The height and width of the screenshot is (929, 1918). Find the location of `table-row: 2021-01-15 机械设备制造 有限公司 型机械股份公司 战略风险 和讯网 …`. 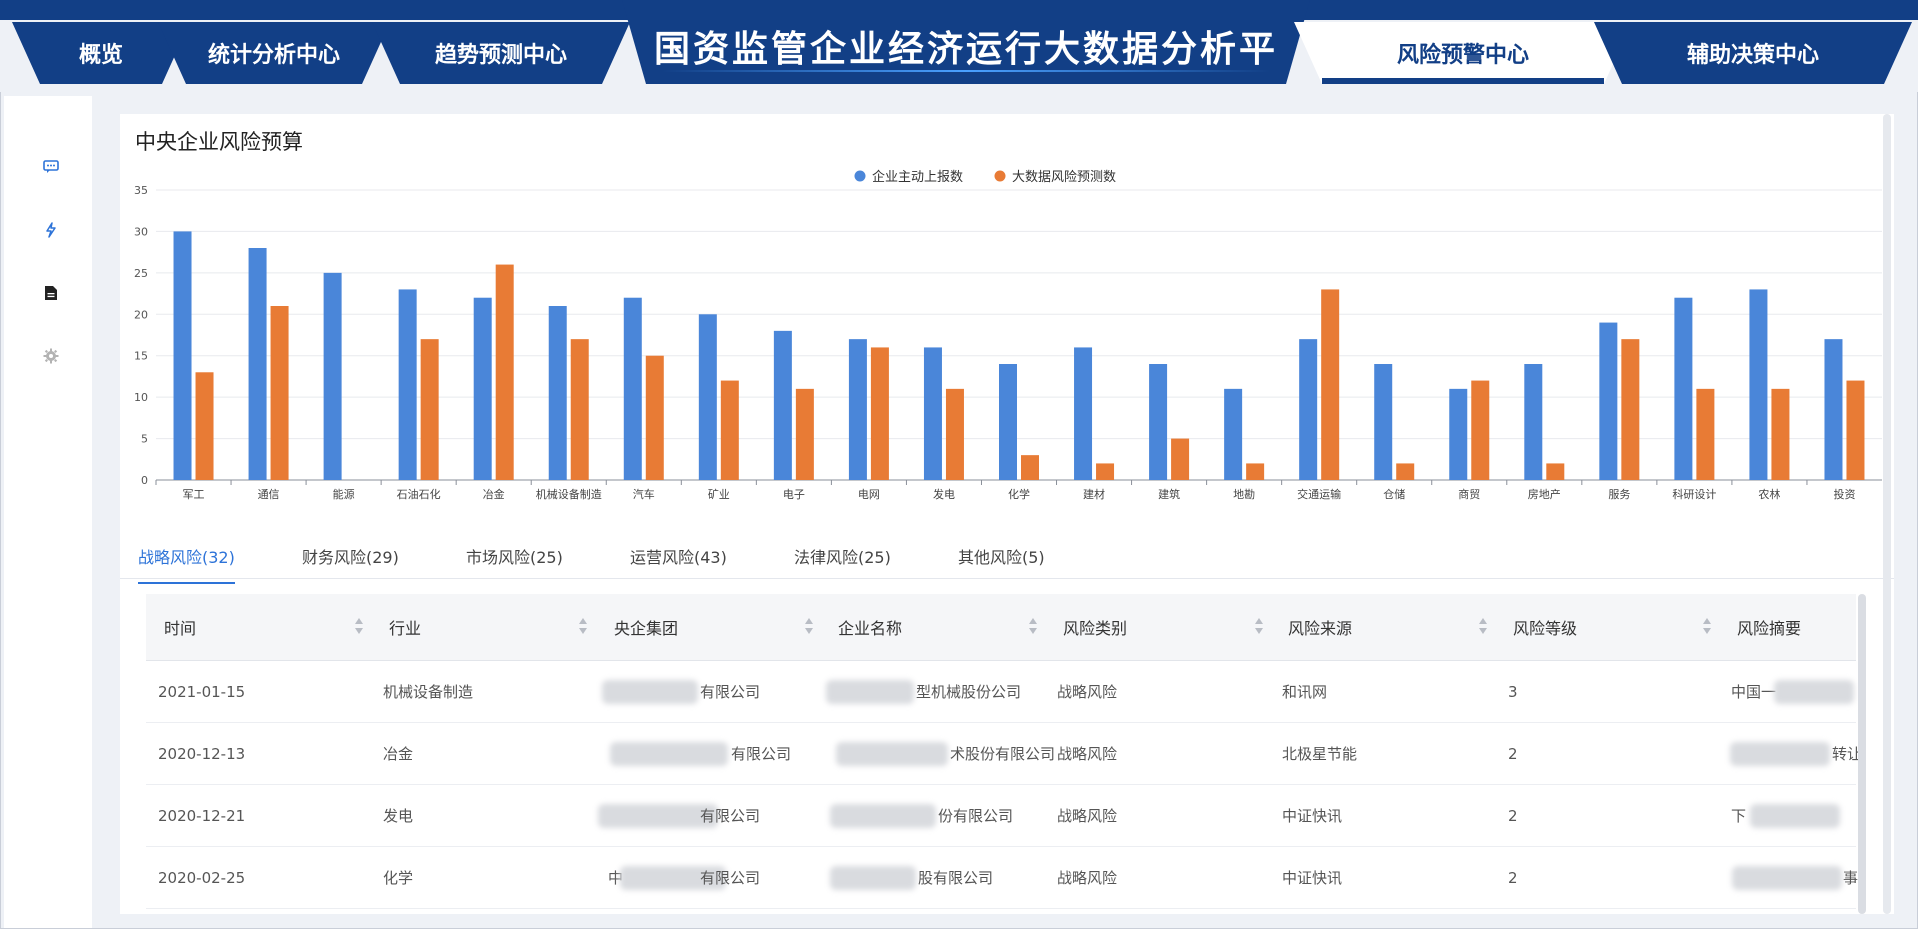

table-row: 2021-01-15 机械设备制造 有限公司 型机械股份公司 战略风险 和讯网 … is located at coordinates (1001, 692).